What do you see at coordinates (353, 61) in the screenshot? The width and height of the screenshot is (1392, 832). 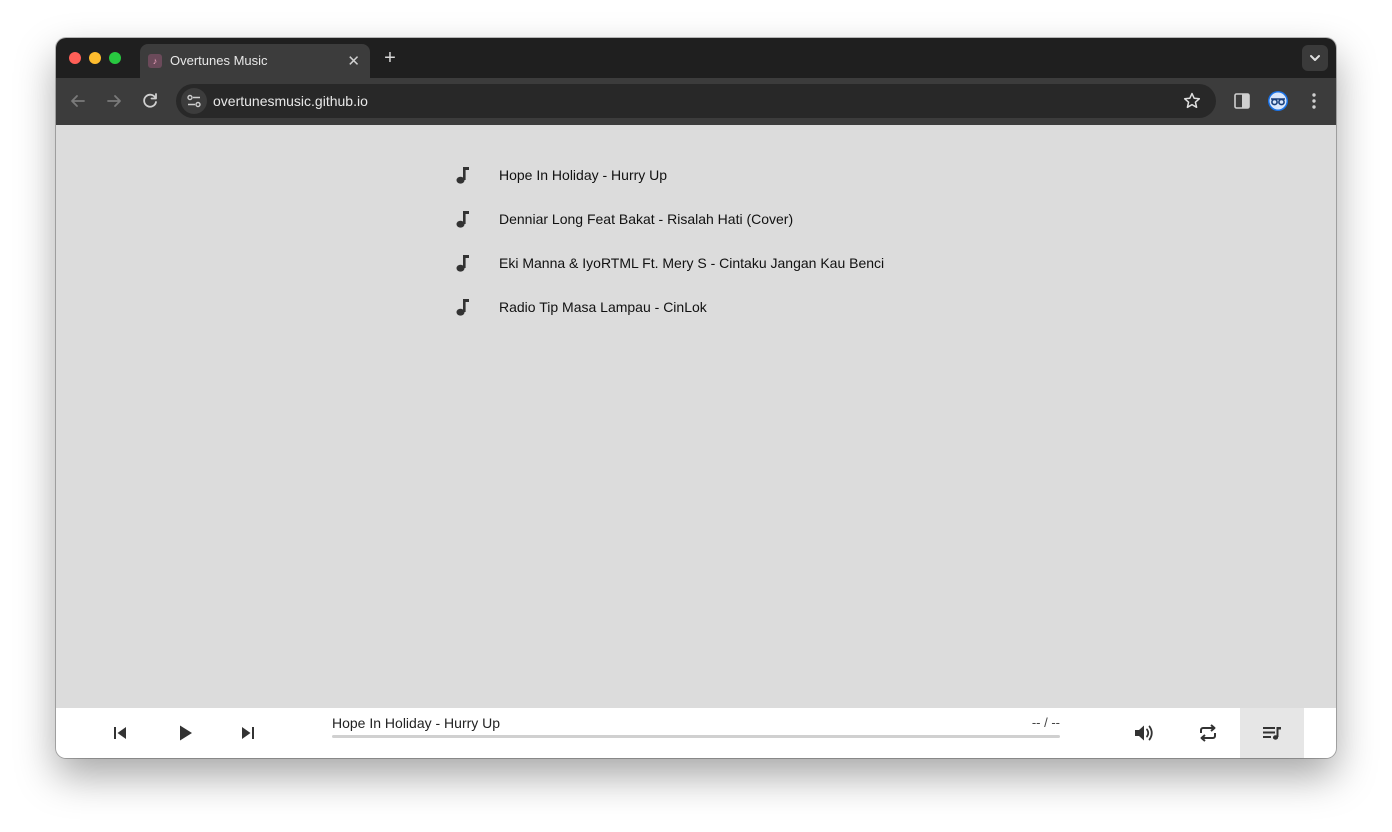 I see `tab-close-icon: ✕` at bounding box center [353, 61].